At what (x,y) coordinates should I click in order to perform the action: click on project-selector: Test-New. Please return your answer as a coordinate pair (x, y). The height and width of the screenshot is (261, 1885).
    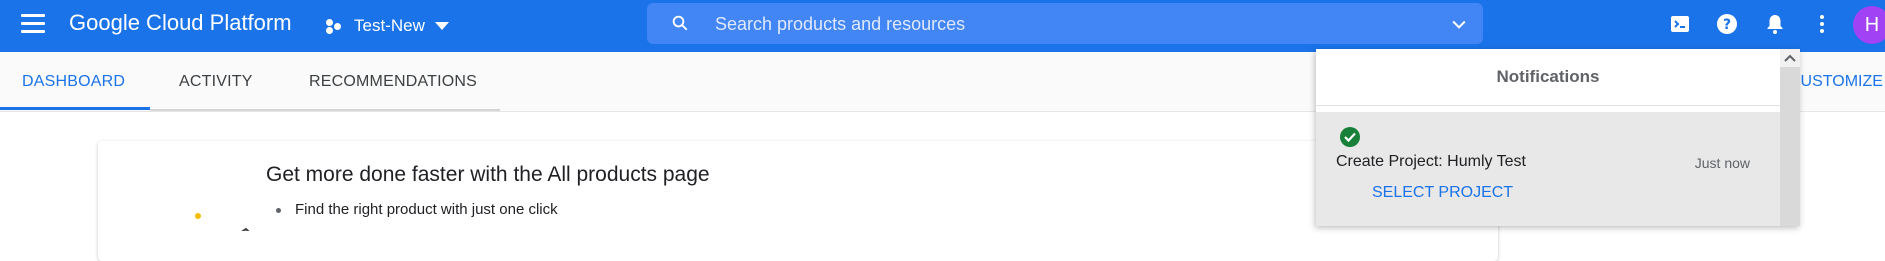
    Looking at the image, I should click on (387, 26).